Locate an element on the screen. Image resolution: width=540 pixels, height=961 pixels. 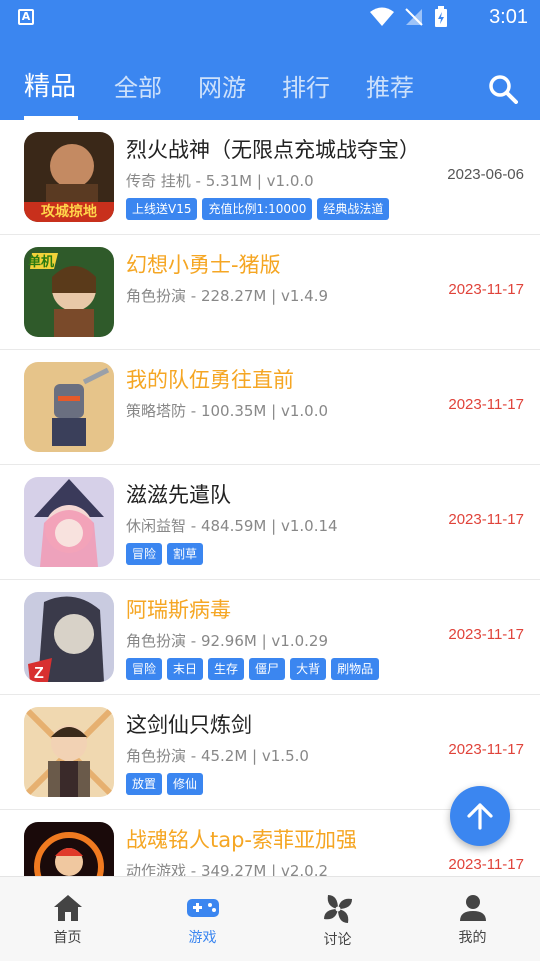
scroll-to-top-button is located at coordinates (480, 816).